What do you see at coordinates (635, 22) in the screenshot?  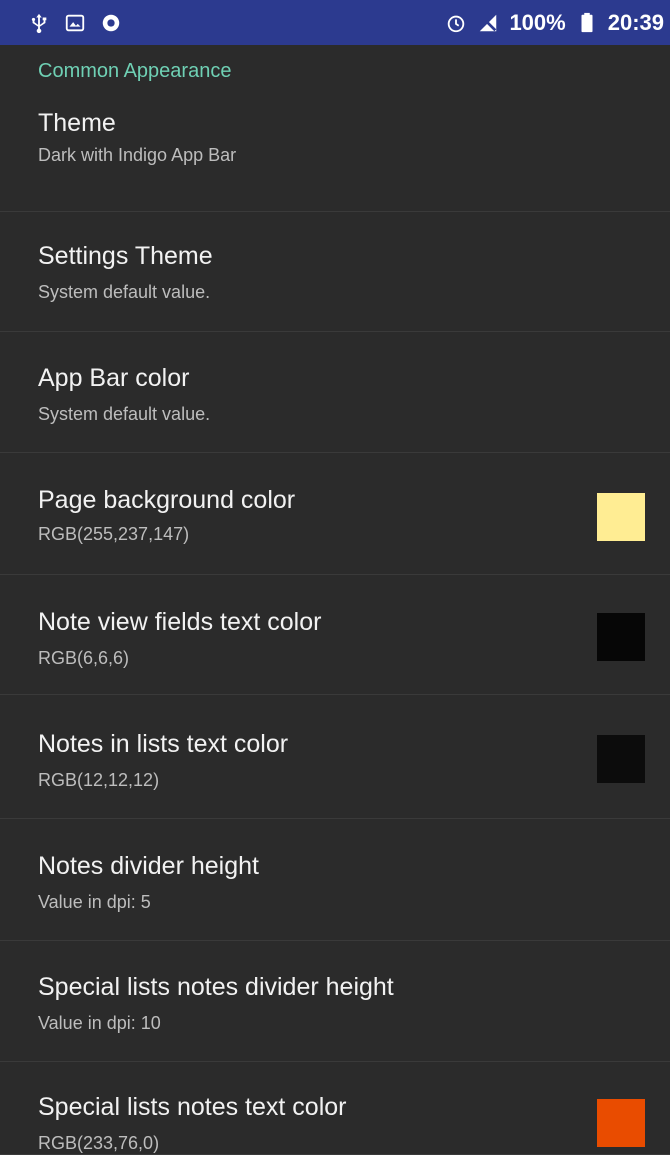 I see `clock: 20:39` at bounding box center [635, 22].